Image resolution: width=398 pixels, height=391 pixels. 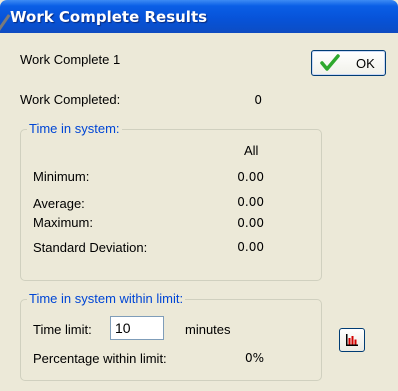 I want to click on item-name: Work Complete 1, so click(x=70, y=59).